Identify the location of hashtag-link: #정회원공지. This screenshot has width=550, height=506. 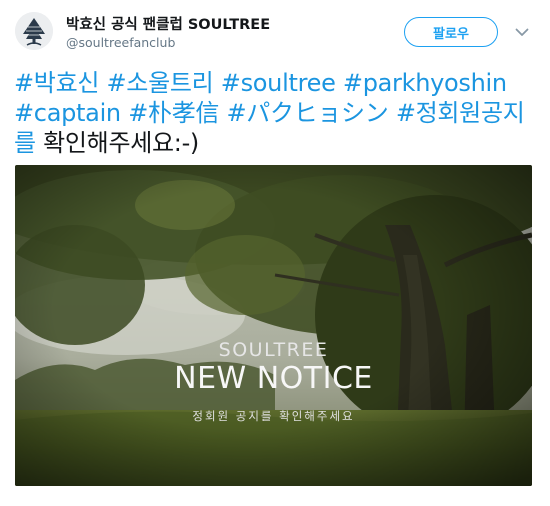
(460, 113).